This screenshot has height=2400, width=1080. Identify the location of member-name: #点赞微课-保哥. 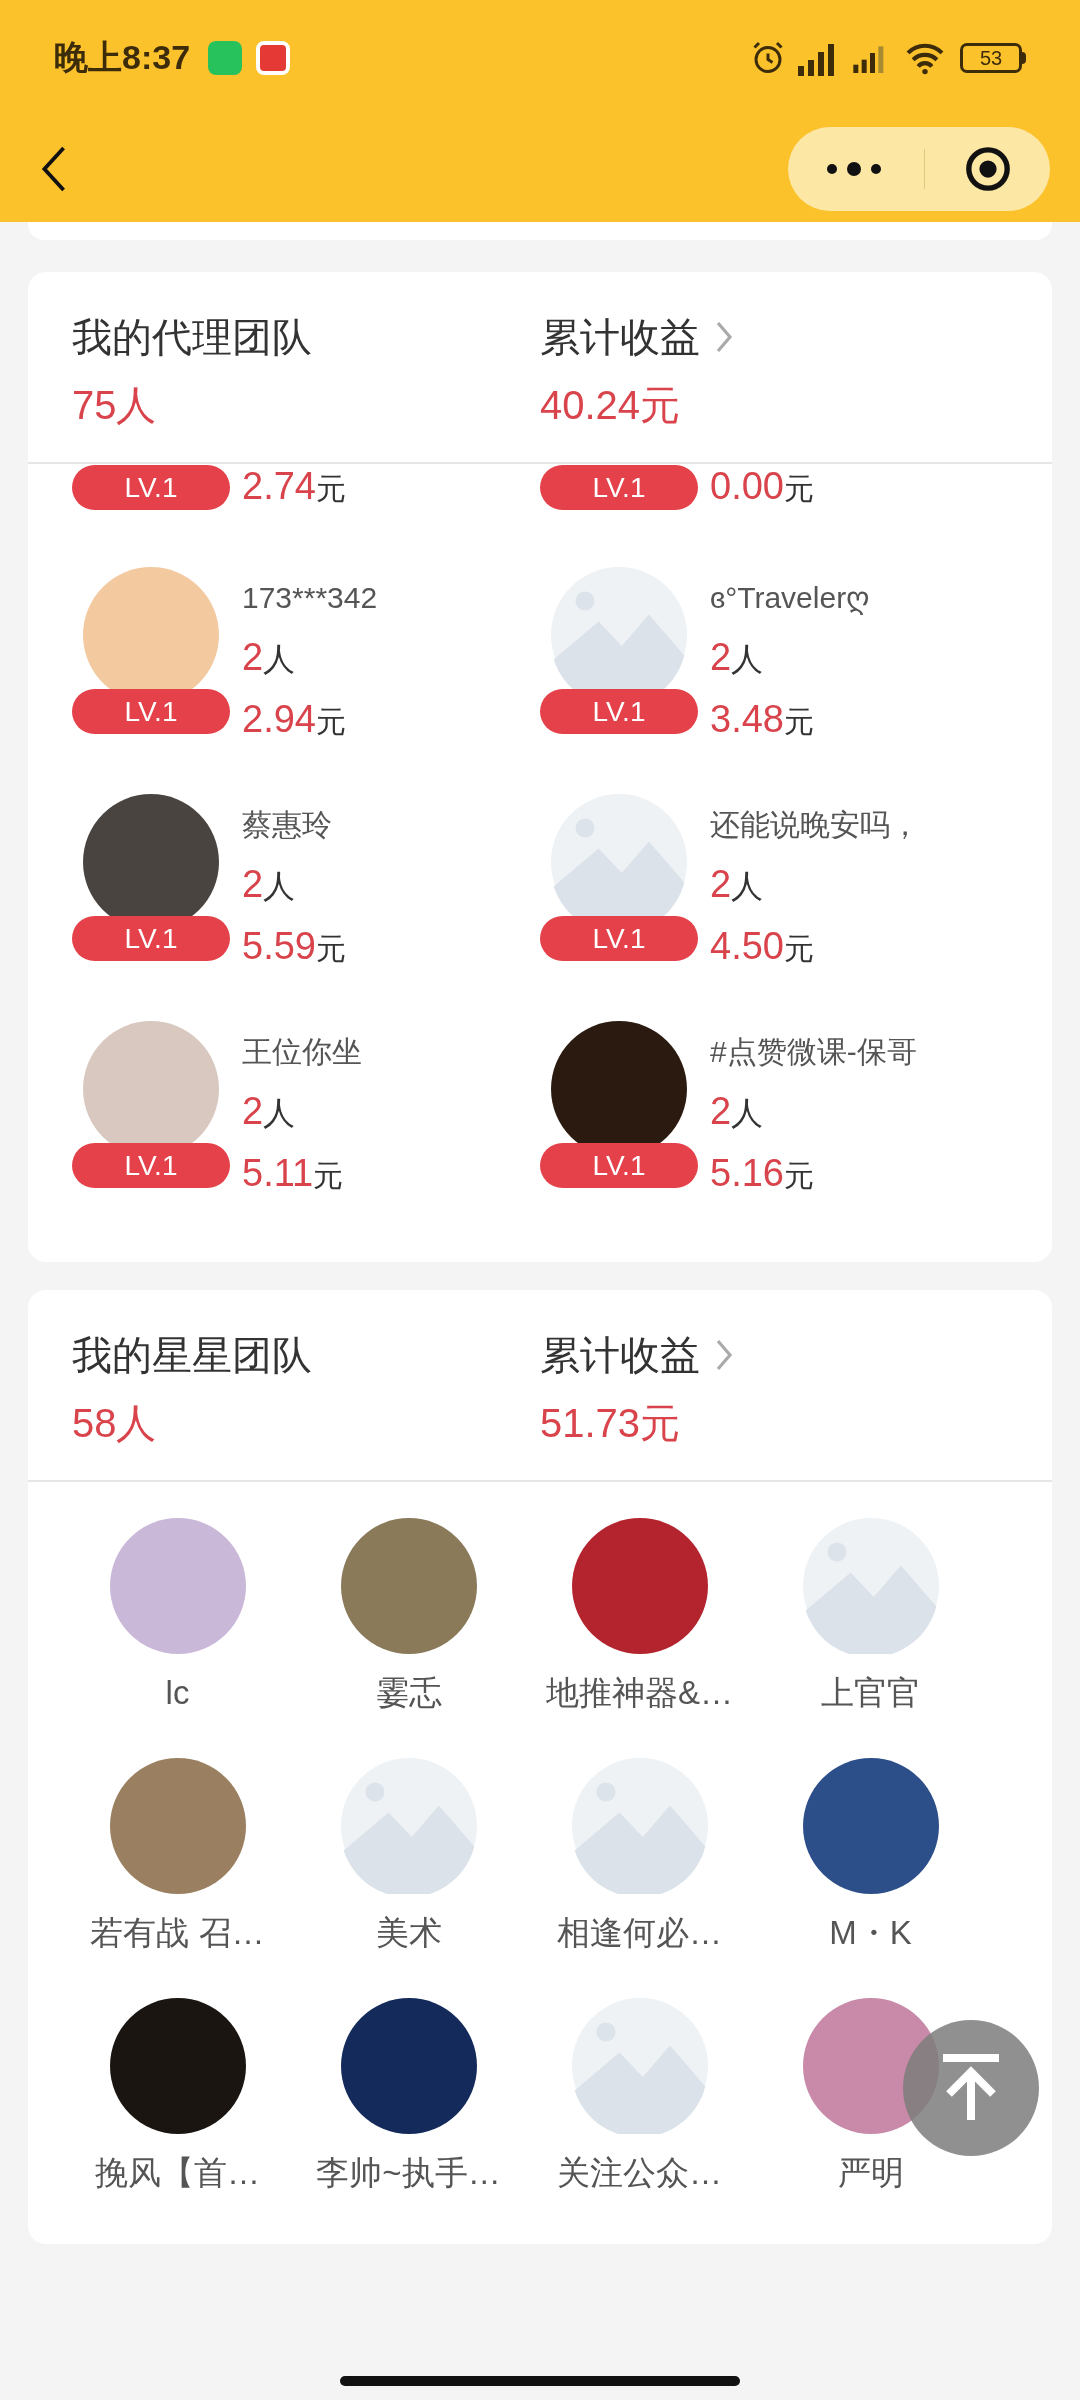
(813, 1052).